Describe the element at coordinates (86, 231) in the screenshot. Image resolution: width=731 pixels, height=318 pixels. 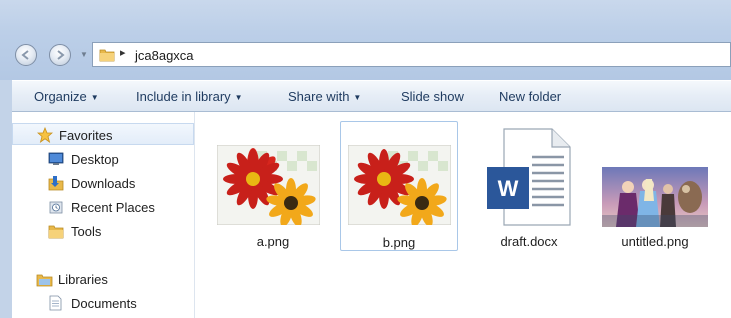
I see `nav-item-label: Tools` at that location.